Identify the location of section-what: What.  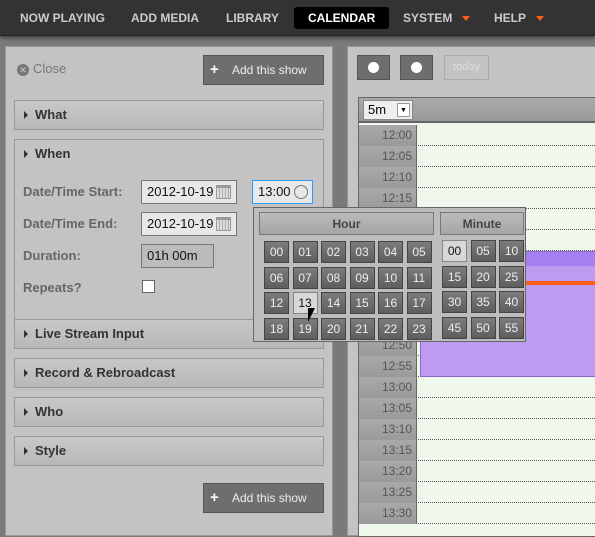
(169, 115).